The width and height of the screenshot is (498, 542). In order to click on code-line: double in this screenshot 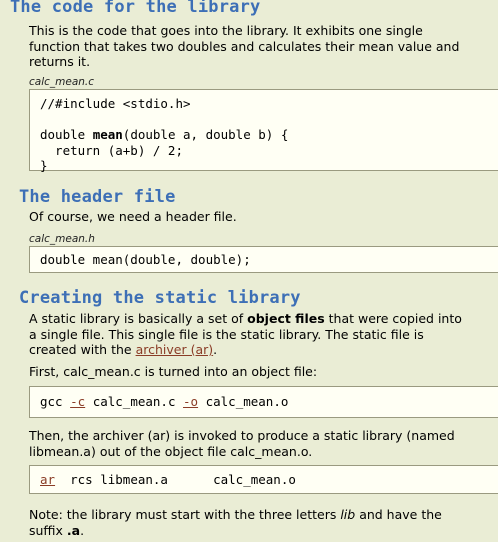, I will do `click(66, 134)`.